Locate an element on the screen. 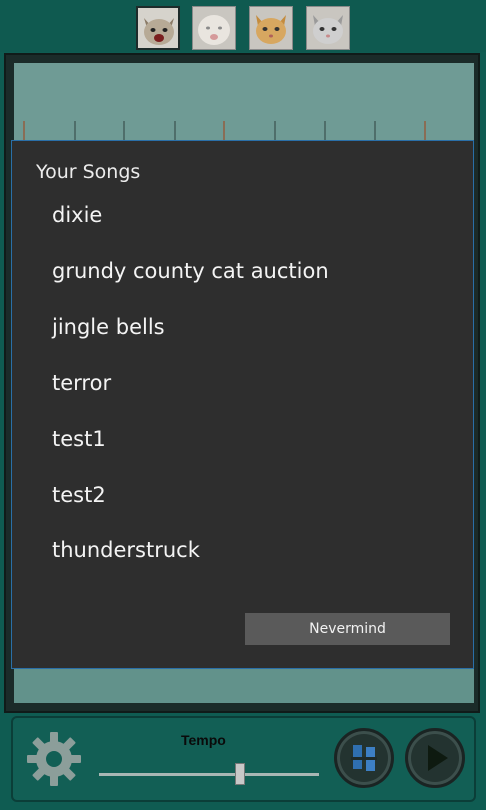 This screenshot has width=486, height=810. song-item-test1: test1 is located at coordinates (79, 439).